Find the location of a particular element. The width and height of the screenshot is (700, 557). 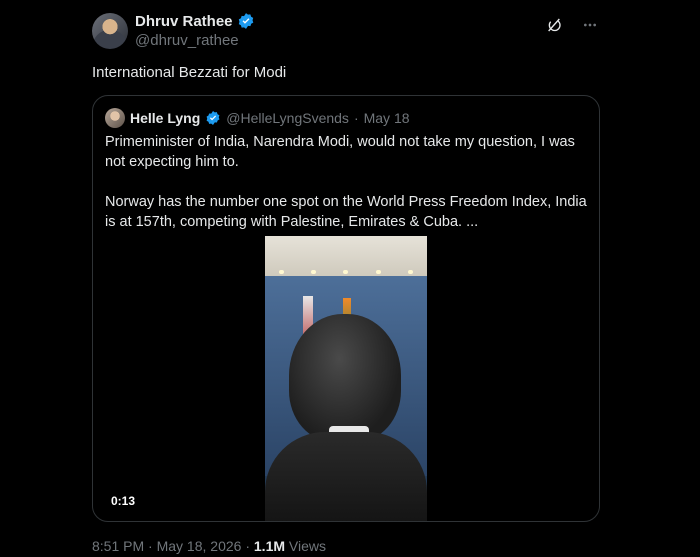

views-count: 1.1M is located at coordinates (269, 546).